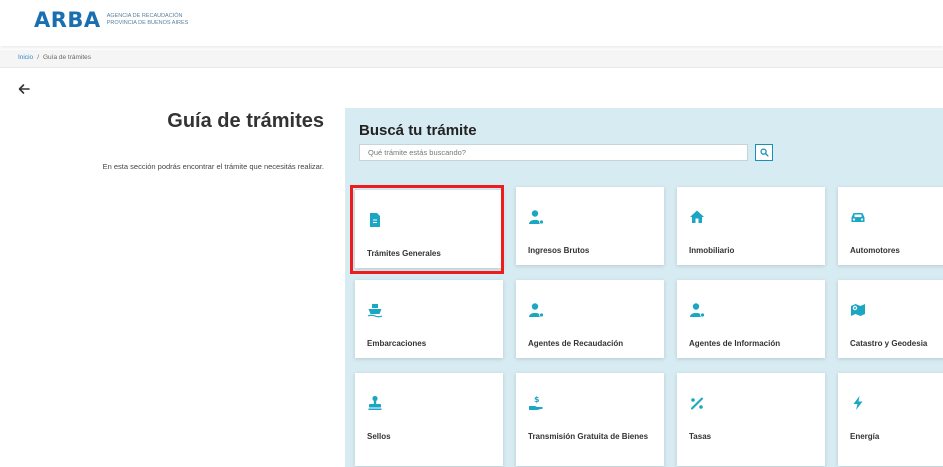 This screenshot has width=943, height=467. What do you see at coordinates (590, 226) in the screenshot?
I see `card-ingresos-brutos: Ingresos Brutos` at bounding box center [590, 226].